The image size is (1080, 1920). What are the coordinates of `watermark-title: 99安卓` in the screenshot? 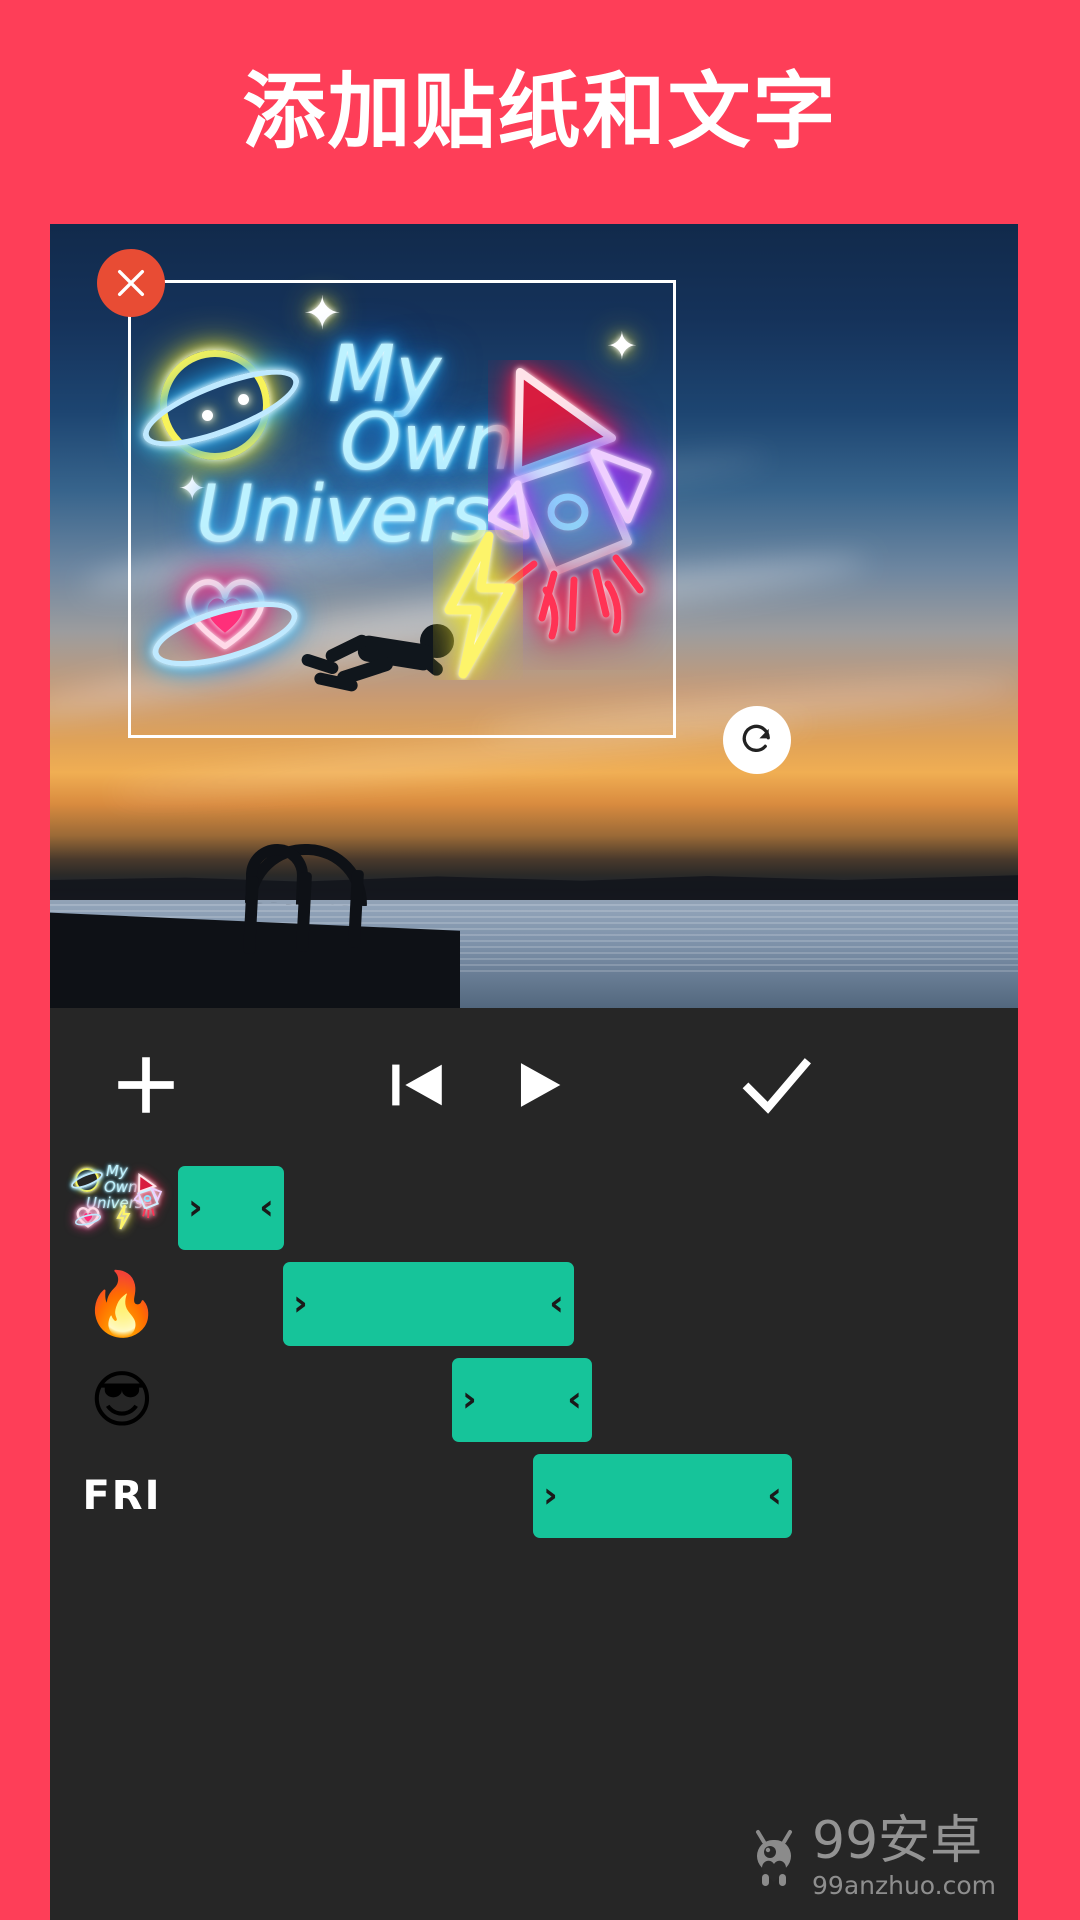 It's located at (897, 1841).